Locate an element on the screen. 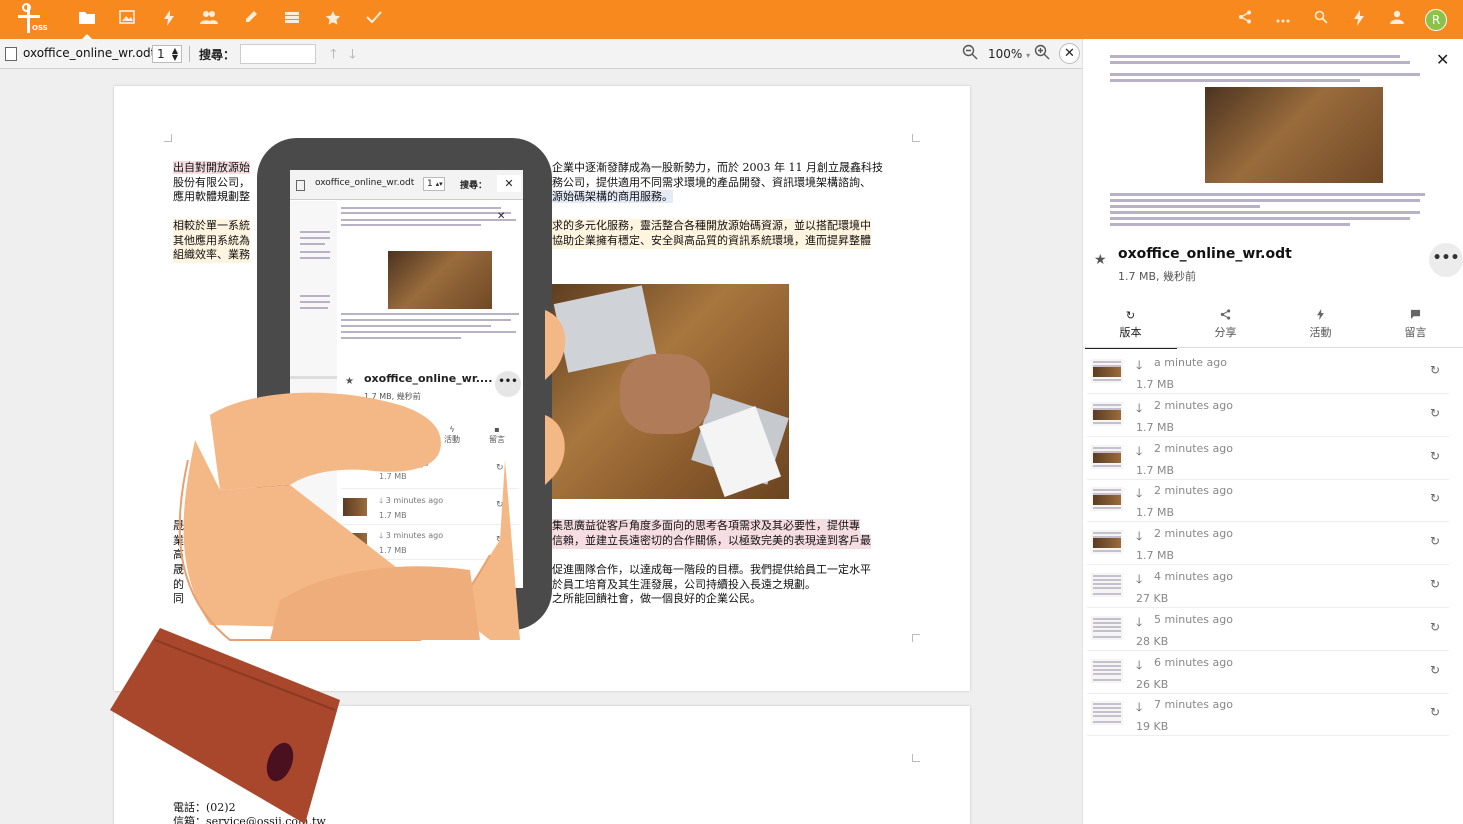  contacts-icon is located at coordinates (209, 19).